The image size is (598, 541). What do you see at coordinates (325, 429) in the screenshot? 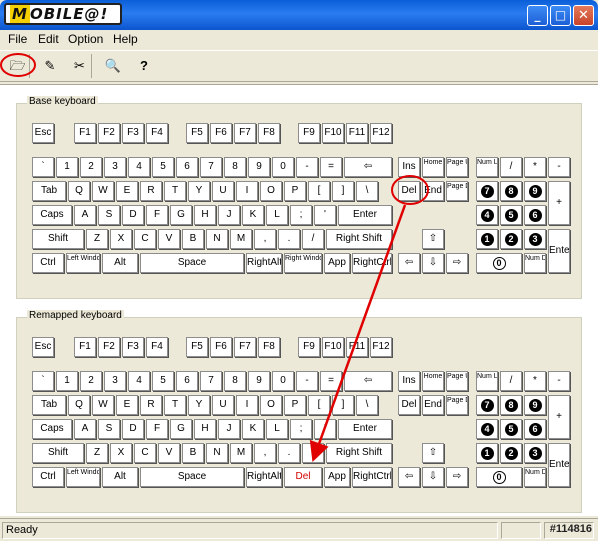
I see `key-letter: '` at bounding box center [325, 429].